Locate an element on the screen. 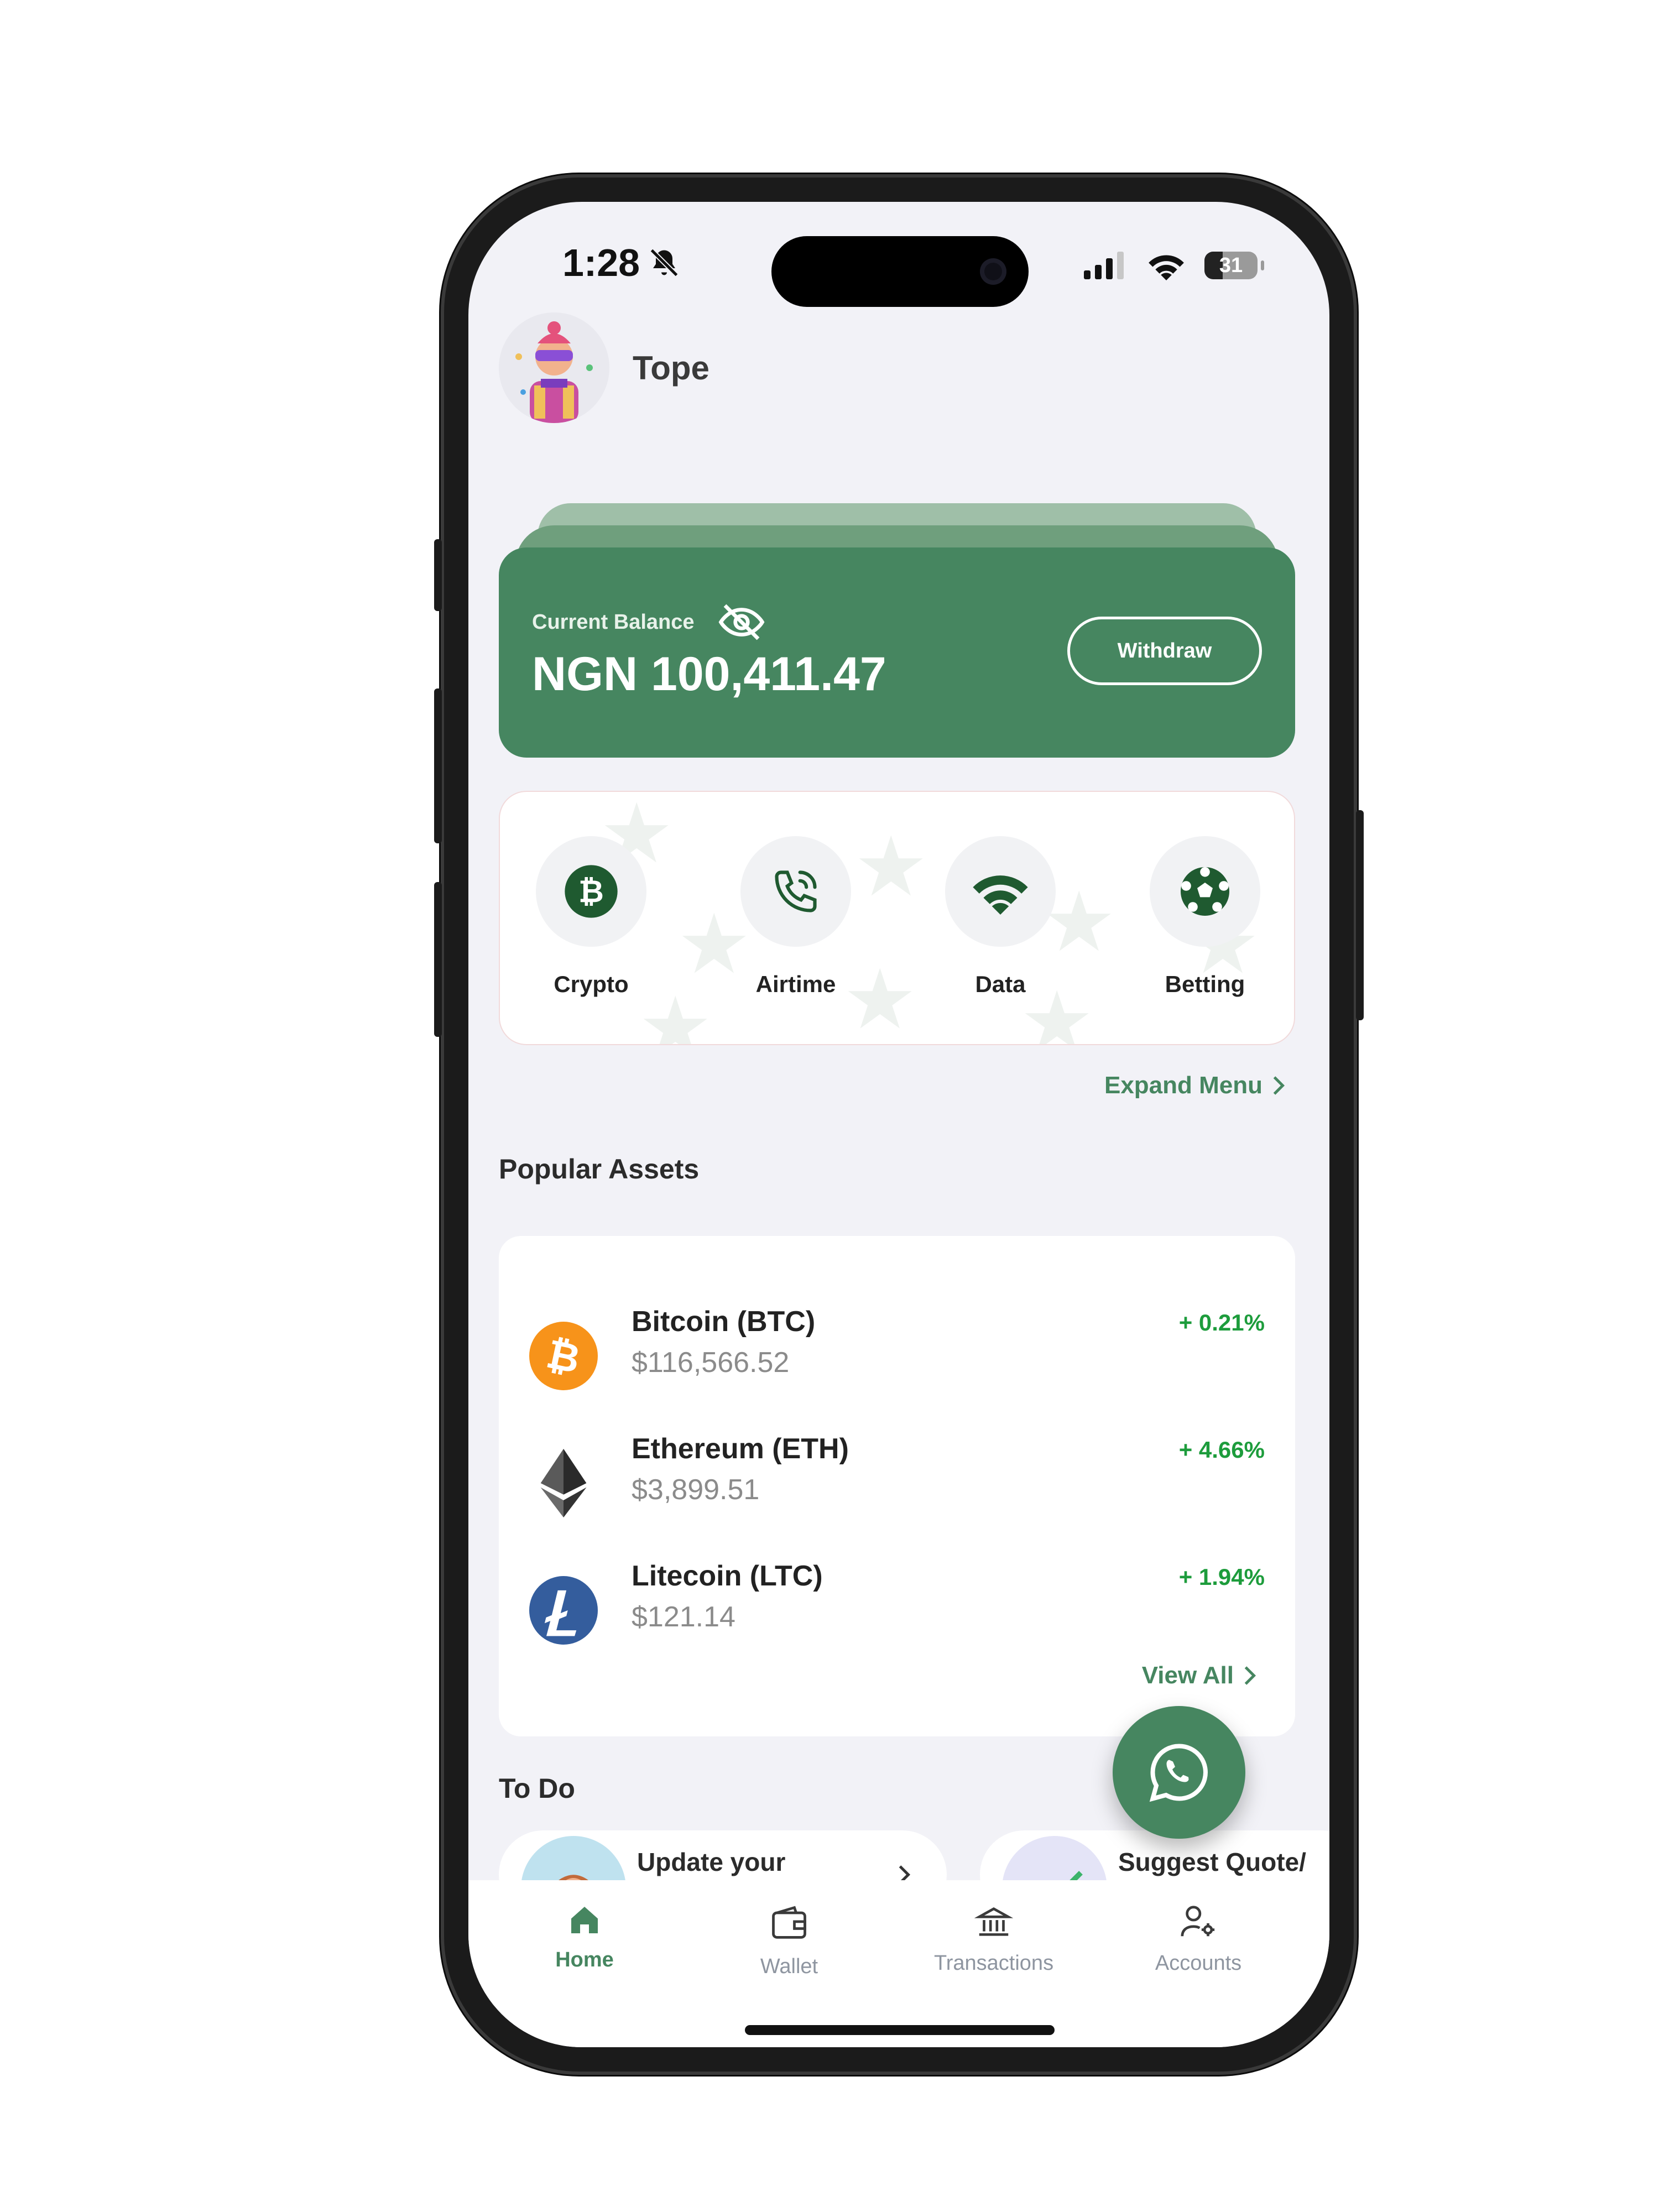 This screenshot has height=2212, width=1659. battery-icon: 31 is located at coordinates (1234, 266).